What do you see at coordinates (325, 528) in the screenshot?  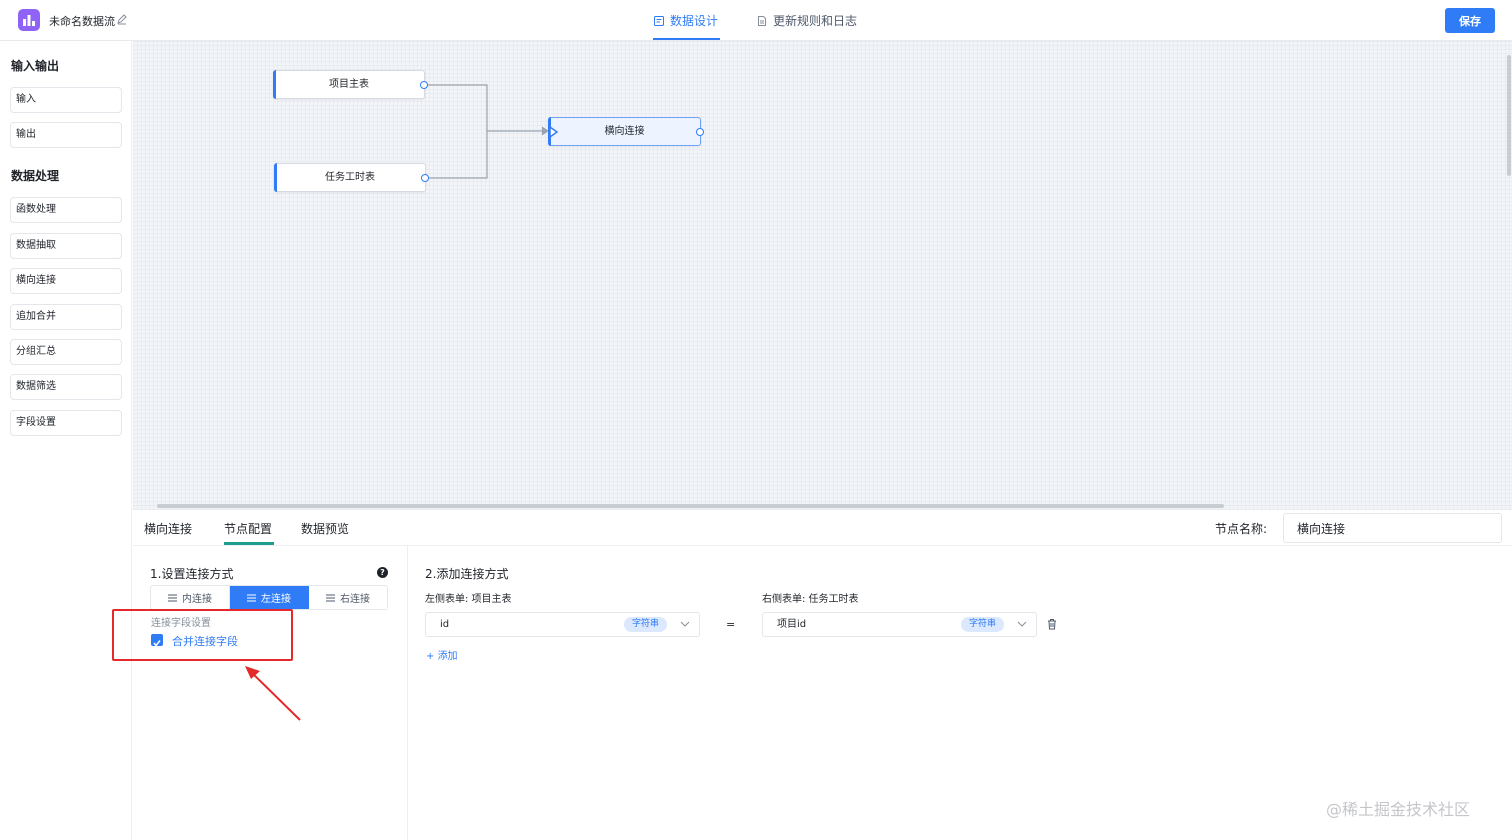 I see `tab-data-preview: 数据预览` at bounding box center [325, 528].